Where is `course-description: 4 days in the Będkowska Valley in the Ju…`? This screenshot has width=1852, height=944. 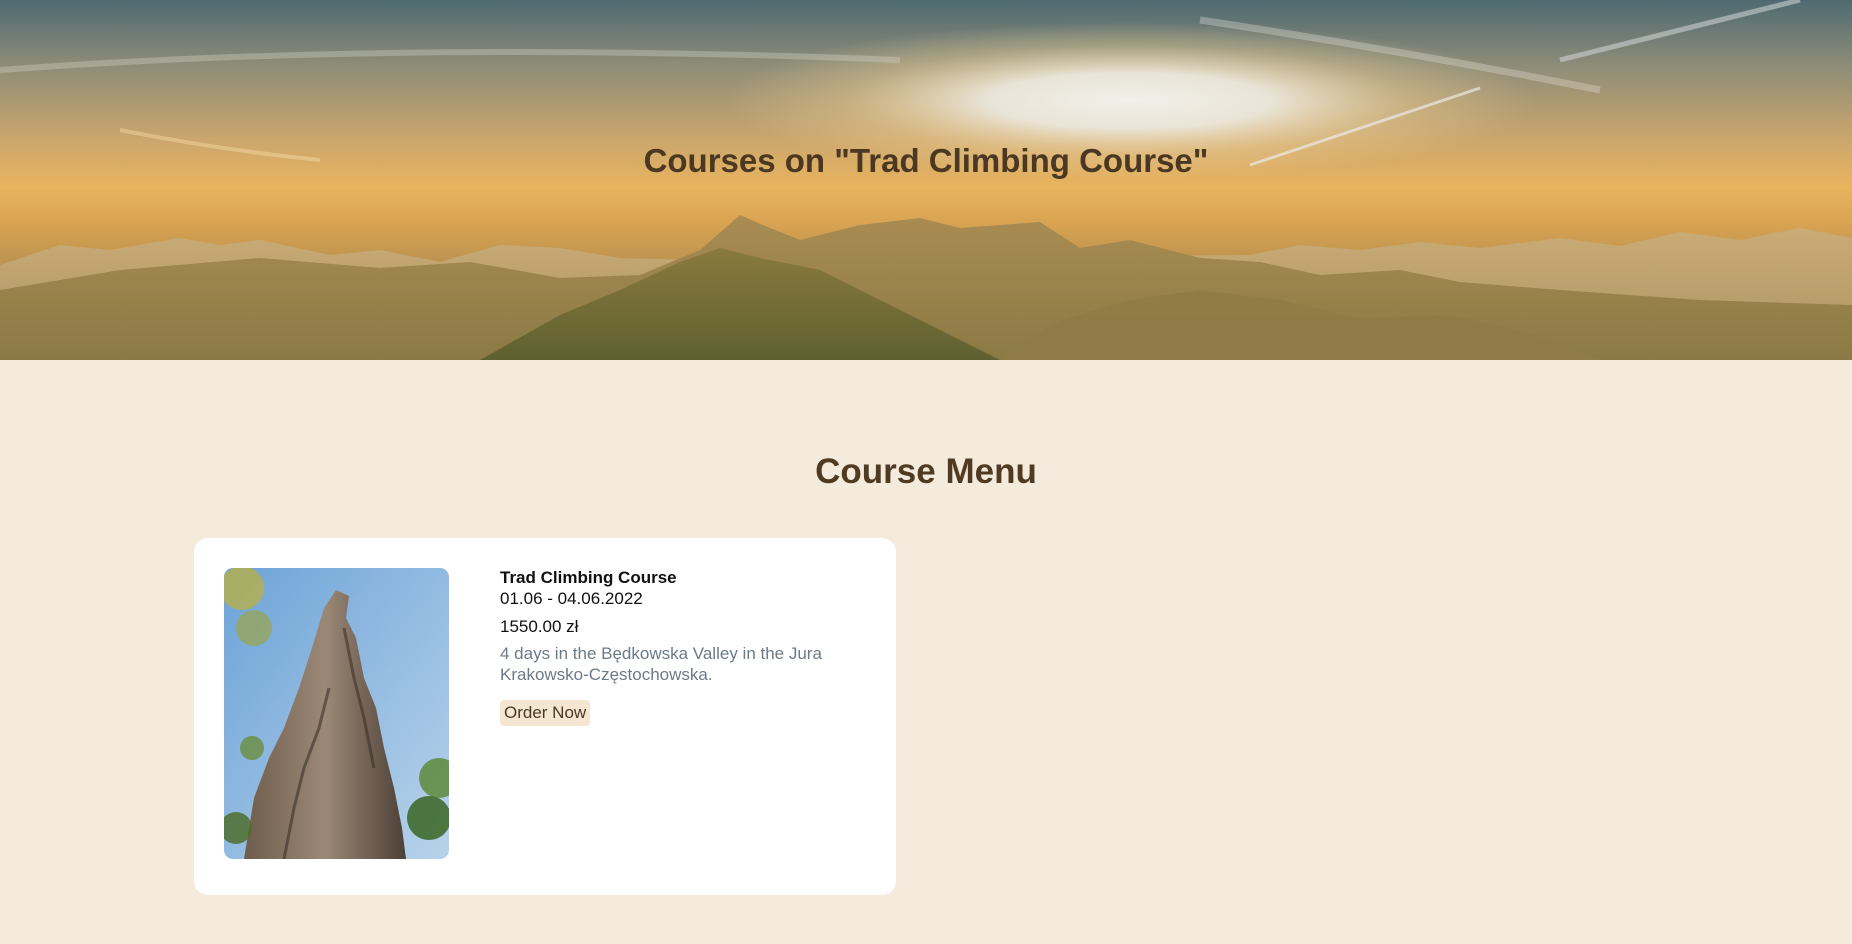
course-description: 4 days in the Będkowska Valley in the Ju… is located at coordinates (661, 664).